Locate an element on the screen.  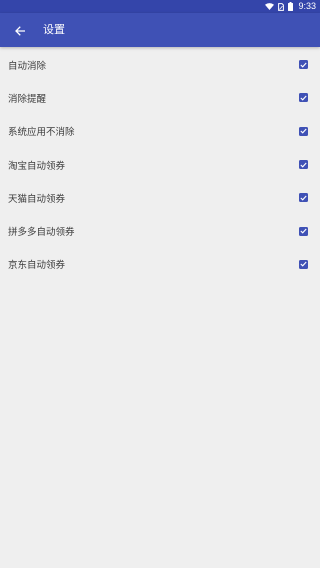
setting-keep-system-apps: 系统应用不消除 is located at coordinates (160, 131).